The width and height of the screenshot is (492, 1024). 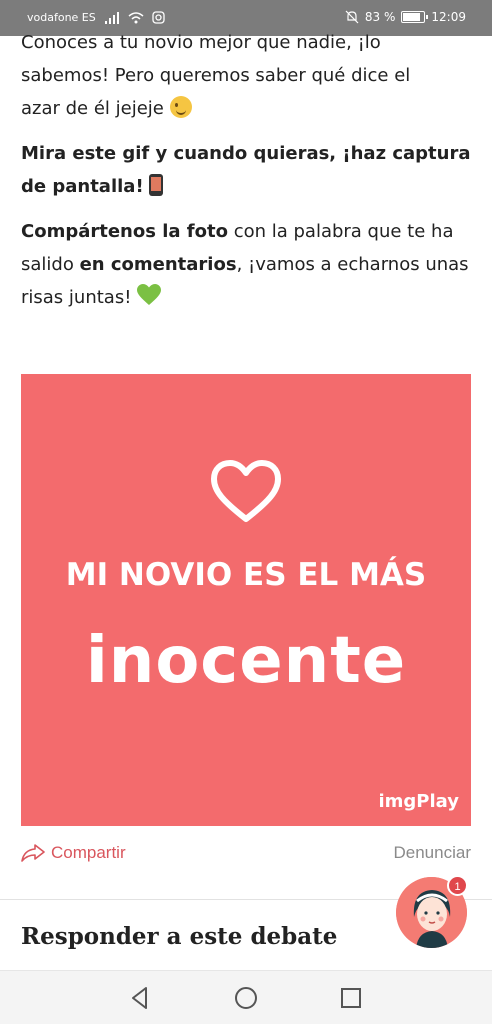 What do you see at coordinates (88, 852) in the screenshot?
I see `share-label: Compartir` at bounding box center [88, 852].